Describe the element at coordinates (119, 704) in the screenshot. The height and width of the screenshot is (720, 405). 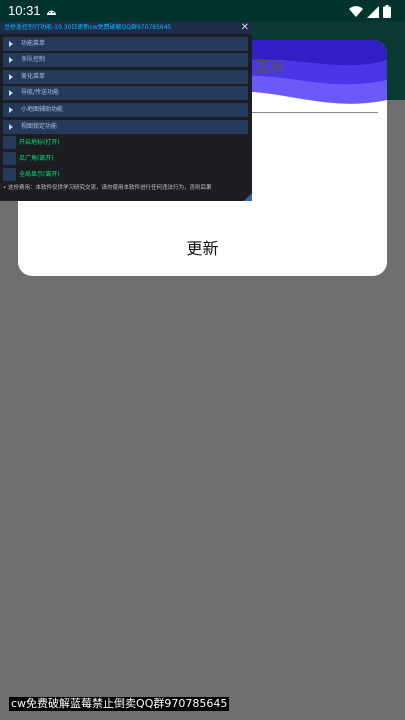
I see `watermark-text: cw免费破解蓝莓禁止倒卖QQ群970785645` at that location.